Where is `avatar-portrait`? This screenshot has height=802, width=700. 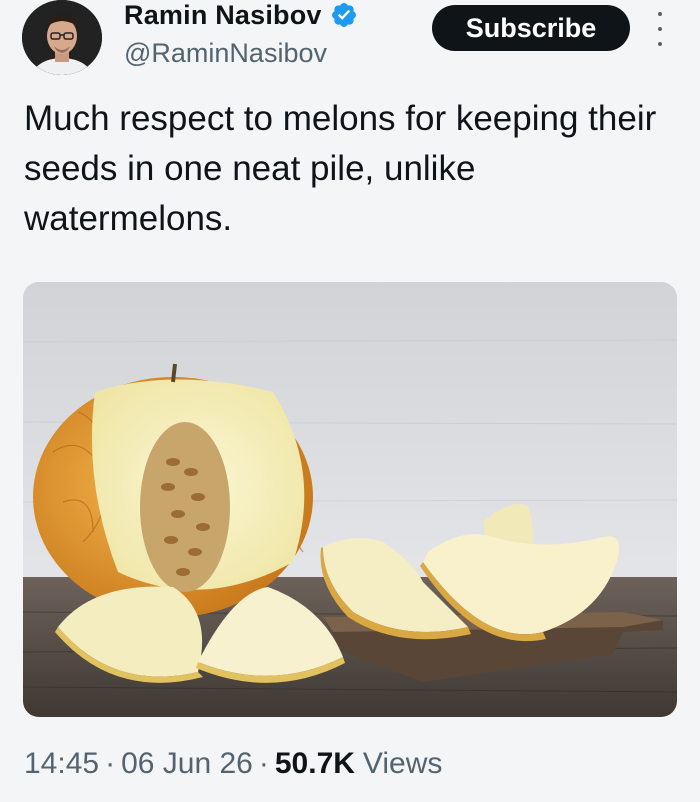
avatar-portrait is located at coordinates (62, 37).